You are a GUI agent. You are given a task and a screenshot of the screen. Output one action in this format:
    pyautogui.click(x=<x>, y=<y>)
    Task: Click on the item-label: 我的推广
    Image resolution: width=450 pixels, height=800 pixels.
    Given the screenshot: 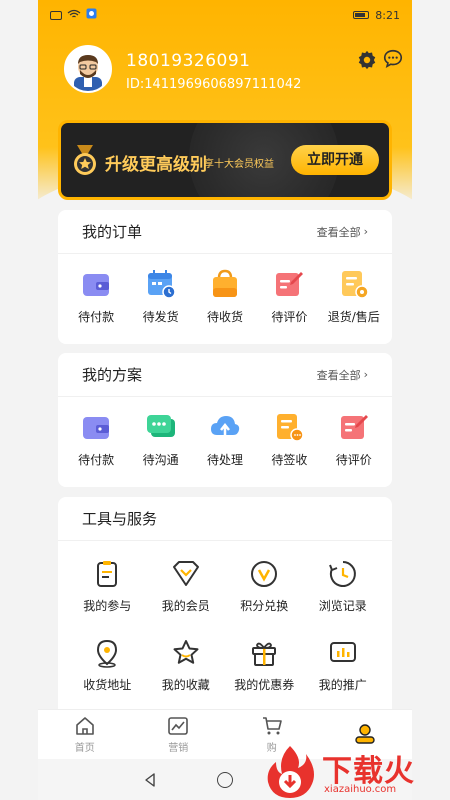 What is the action you would take?
    pyautogui.click(x=342, y=685)
    